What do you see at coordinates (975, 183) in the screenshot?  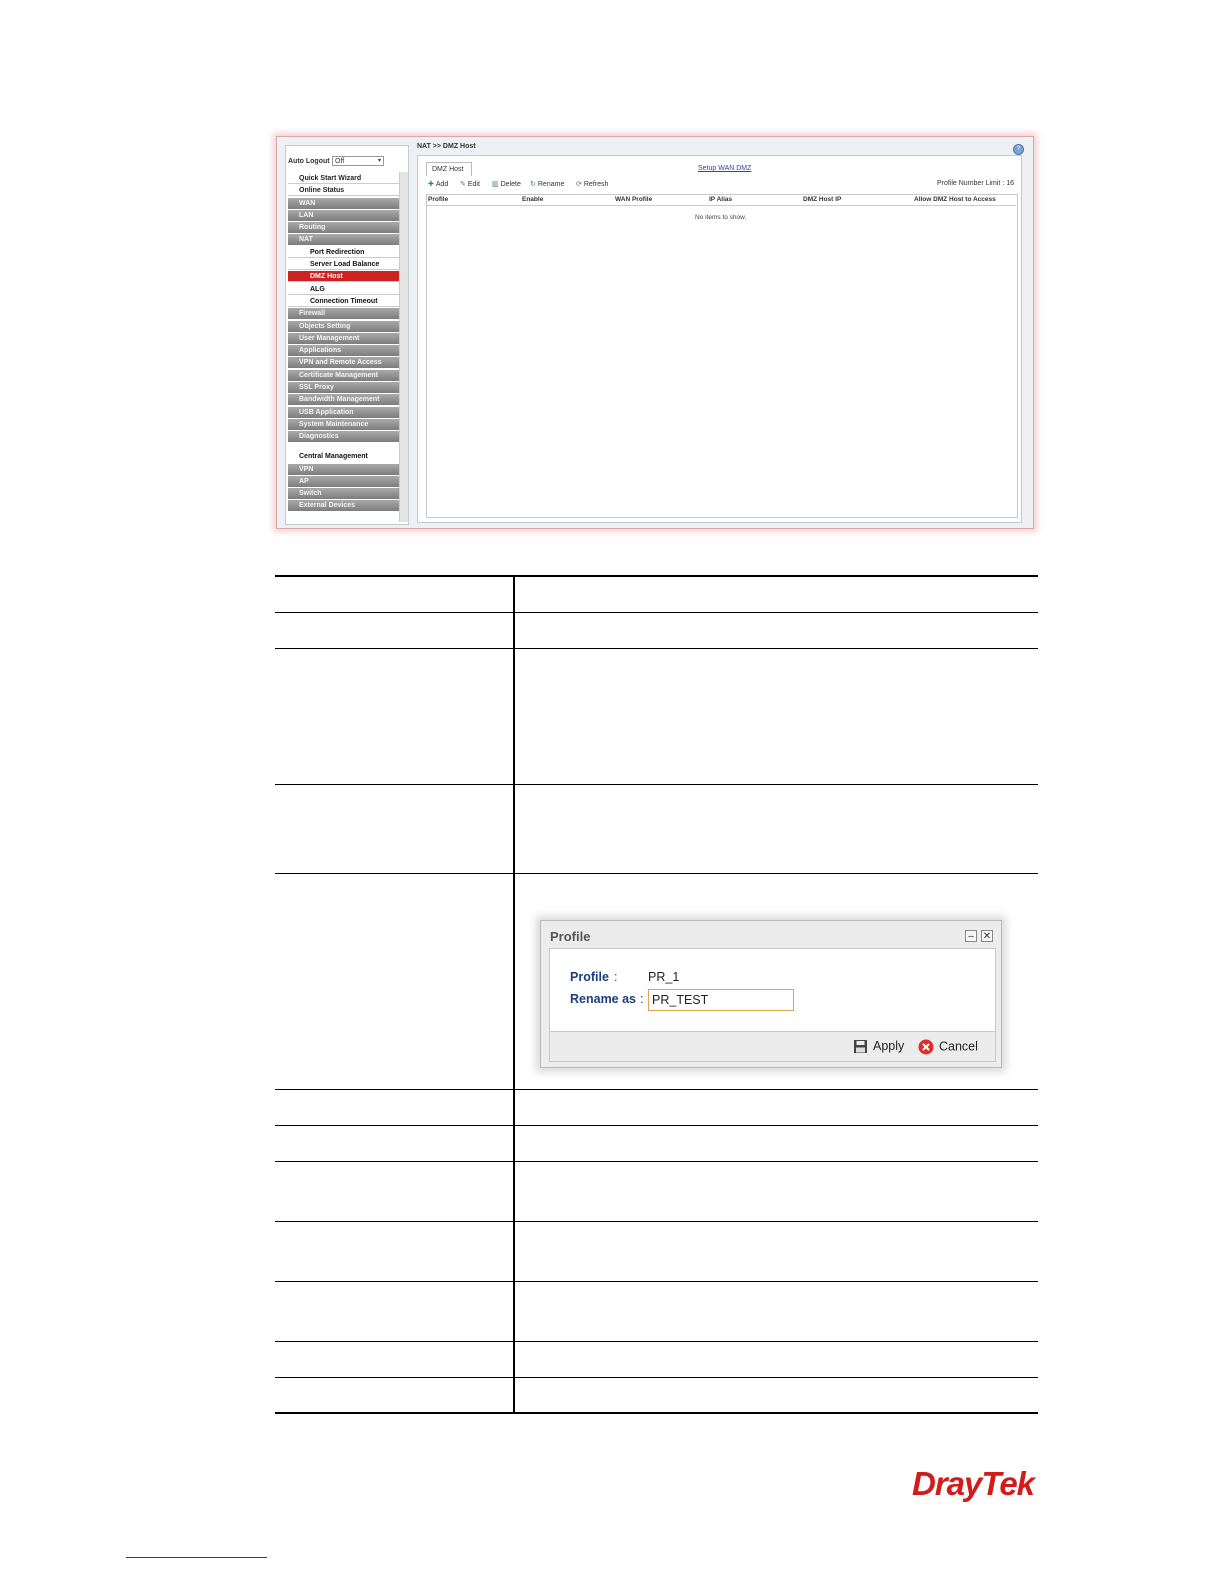 I see `profile-limit: Profile Number Limit : 16` at bounding box center [975, 183].